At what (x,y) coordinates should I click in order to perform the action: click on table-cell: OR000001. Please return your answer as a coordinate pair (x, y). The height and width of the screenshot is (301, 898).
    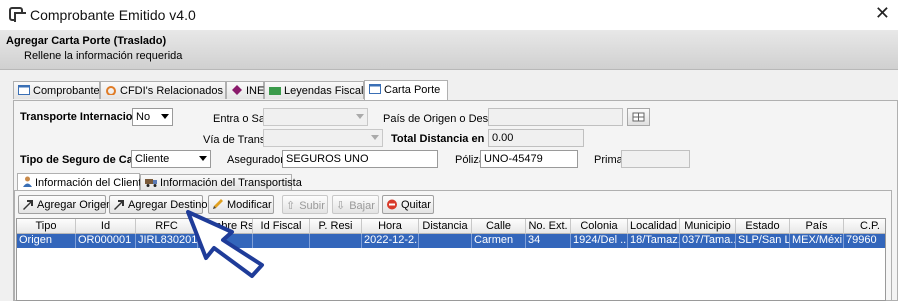
    Looking at the image, I should click on (106, 241).